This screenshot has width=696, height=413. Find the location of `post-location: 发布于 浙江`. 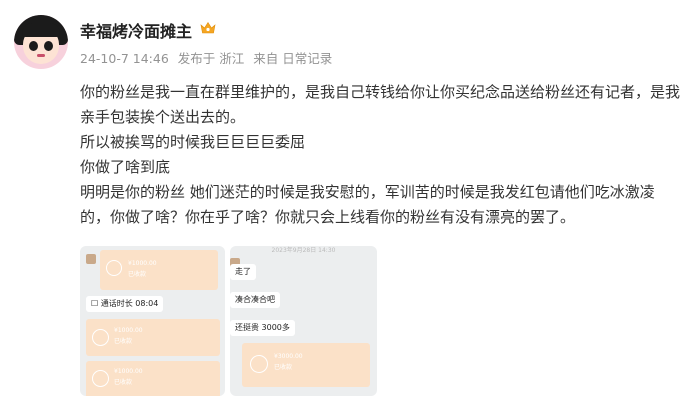

post-location: 发布于 浙江 is located at coordinates (211, 58).